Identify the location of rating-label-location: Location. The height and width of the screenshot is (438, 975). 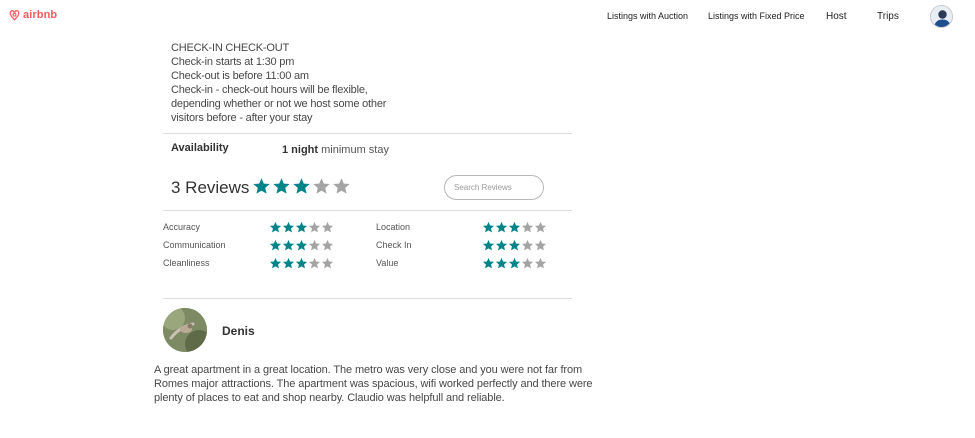
(393, 227).